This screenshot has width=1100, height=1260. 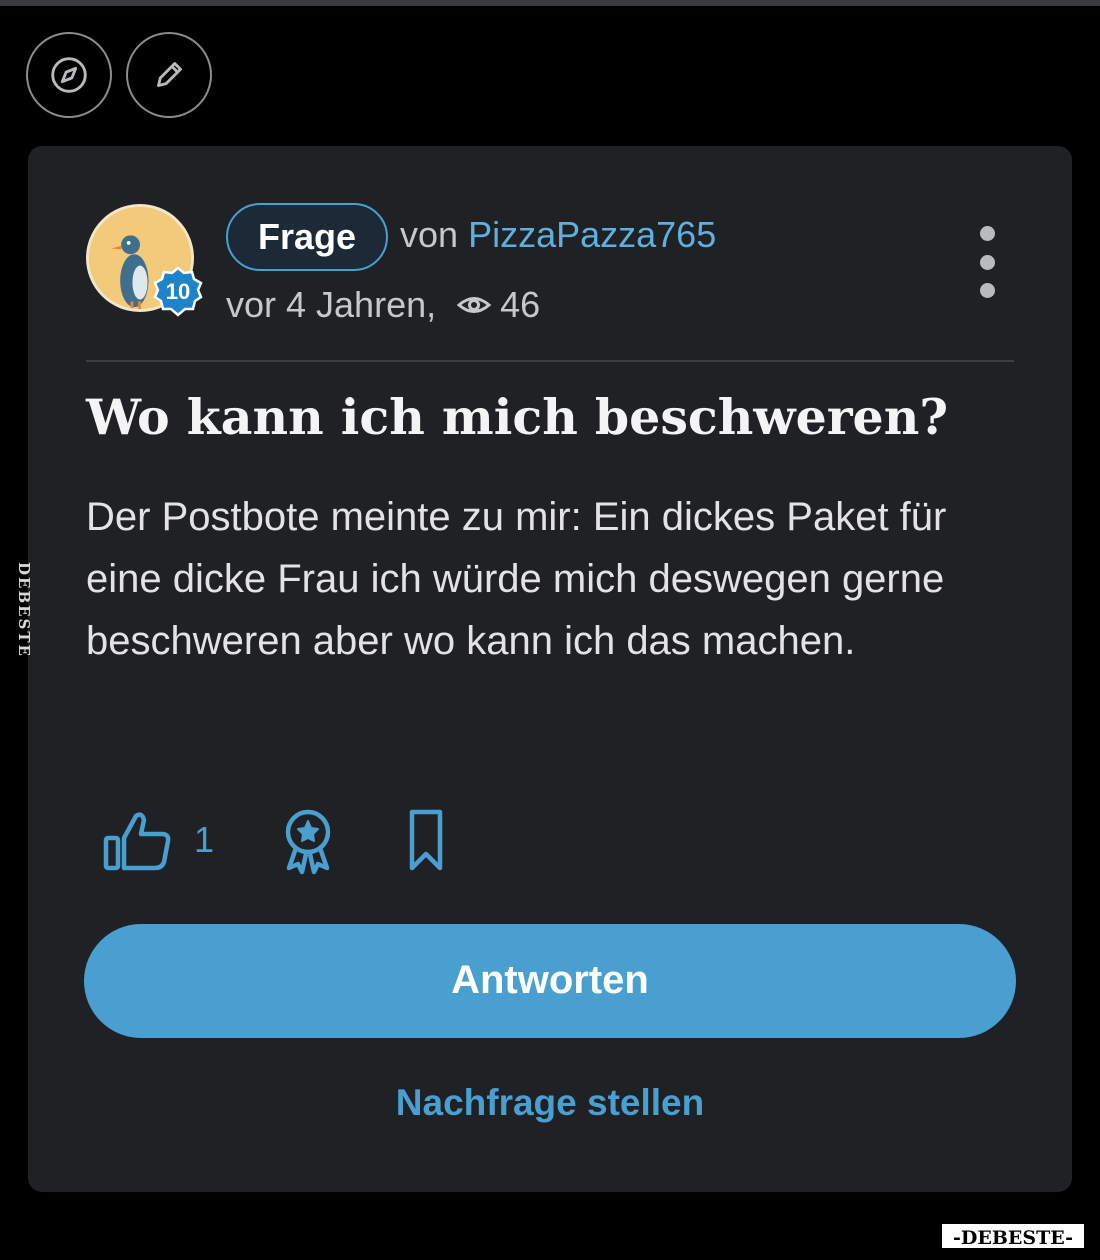 What do you see at coordinates (24, 610) in the screenshot?
I see `side-watermark: DEBESTE` at bounding box center [24, 610].